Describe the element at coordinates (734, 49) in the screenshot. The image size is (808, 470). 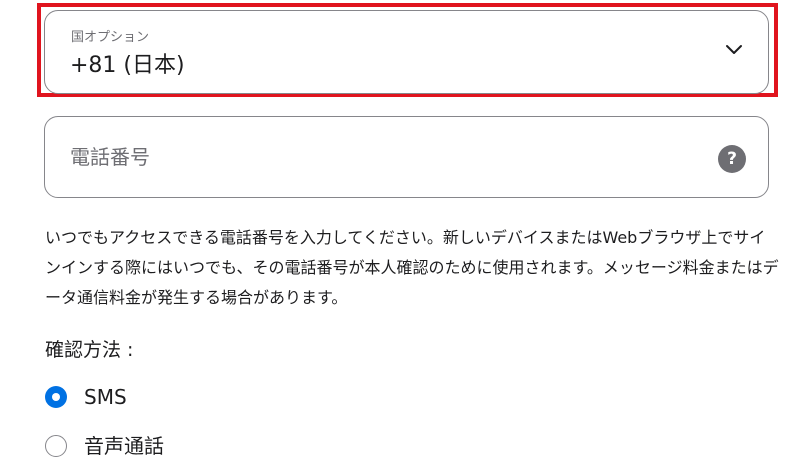
I see `chevron-down-icon` at that location.